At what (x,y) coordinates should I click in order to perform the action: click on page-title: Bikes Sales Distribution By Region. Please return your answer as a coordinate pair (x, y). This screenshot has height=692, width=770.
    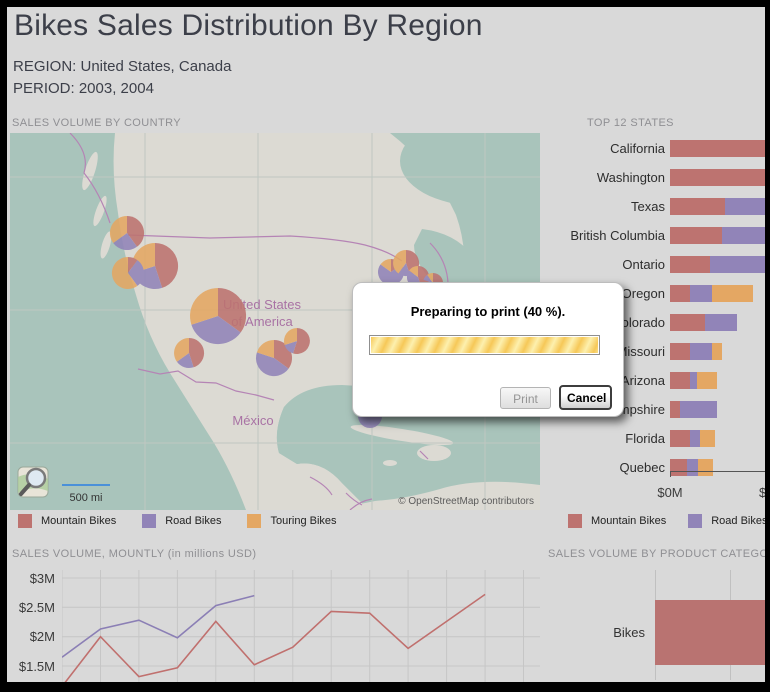
    Looking at the image, I should click on (248, 25).